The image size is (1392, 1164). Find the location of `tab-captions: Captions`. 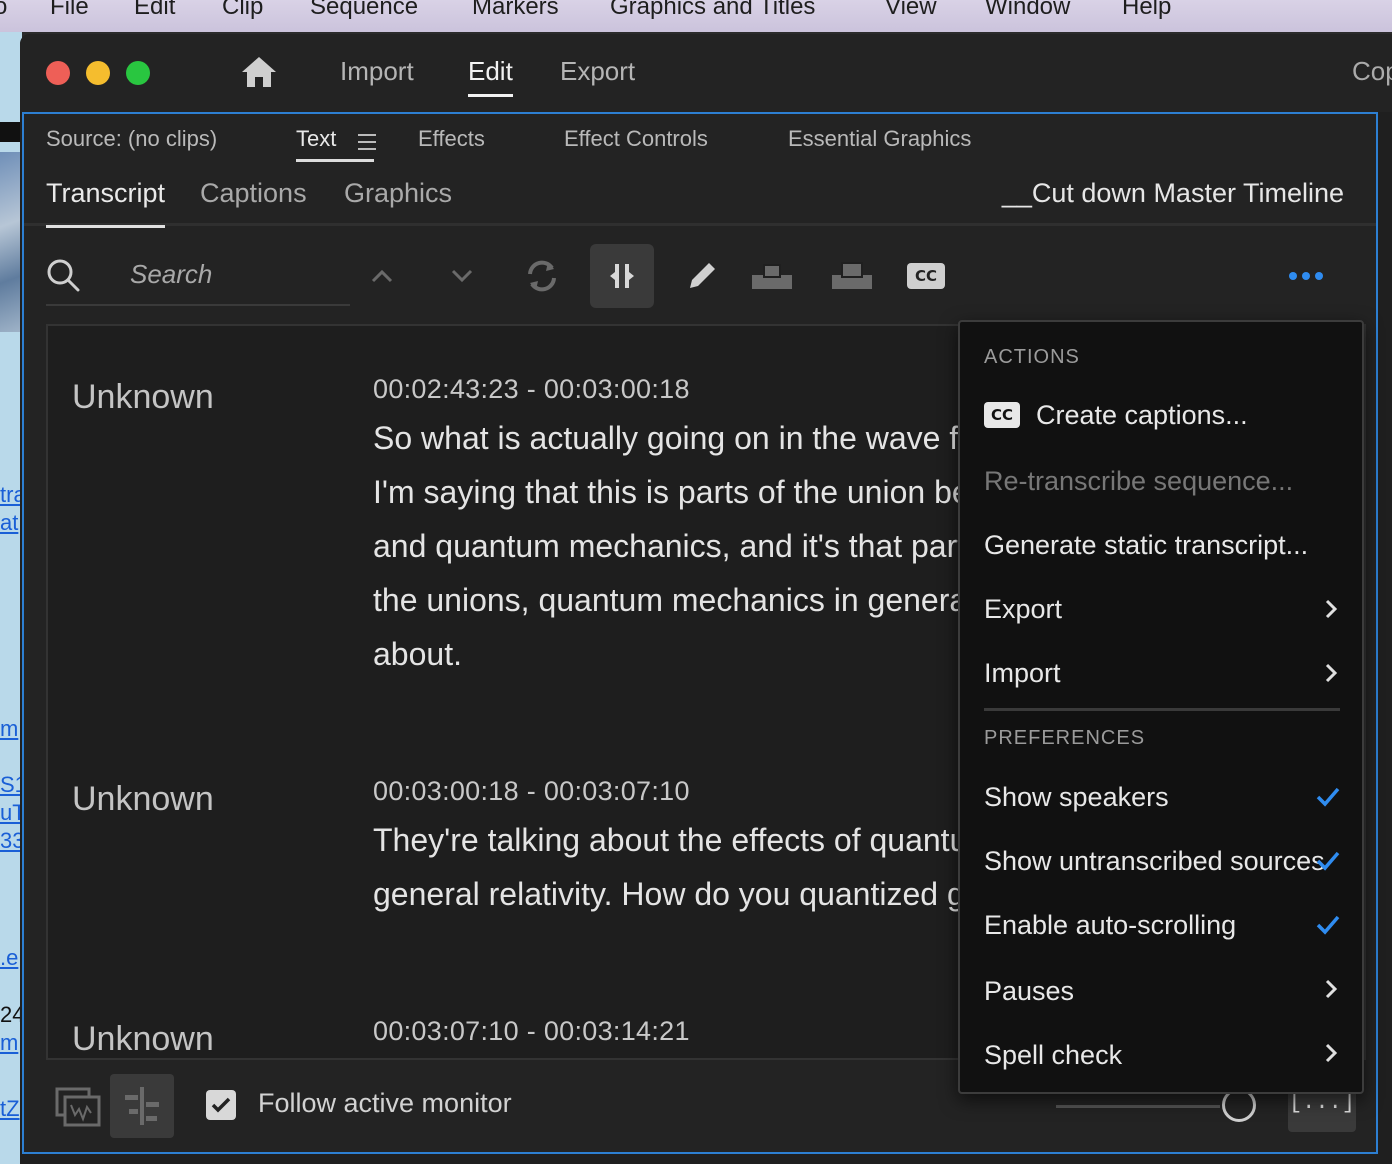

tab-captions: Captions is located at coordinates (253, 193).